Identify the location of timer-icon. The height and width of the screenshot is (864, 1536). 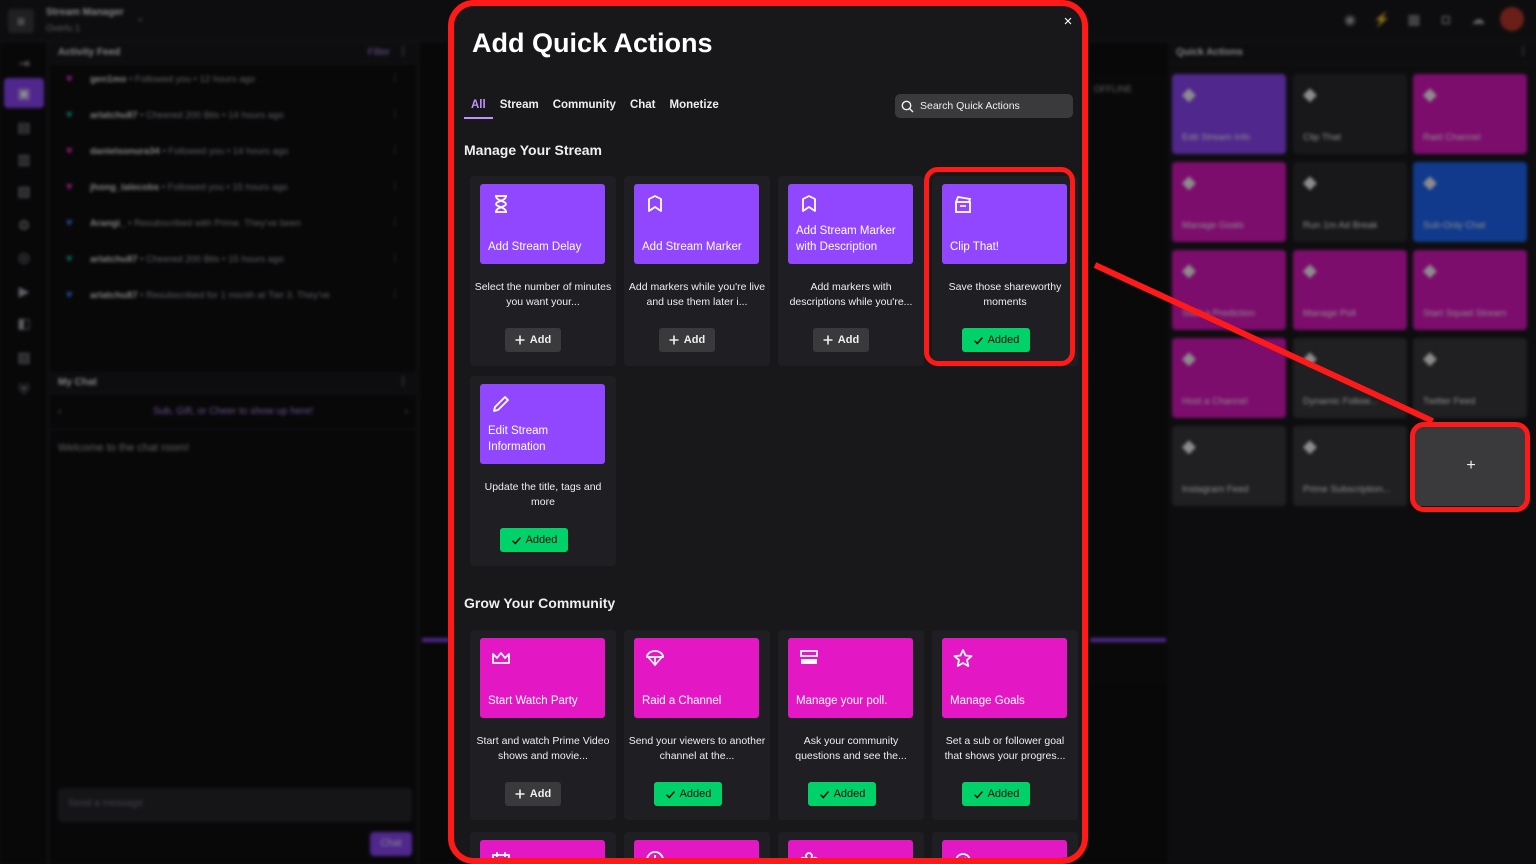
(963, 855).